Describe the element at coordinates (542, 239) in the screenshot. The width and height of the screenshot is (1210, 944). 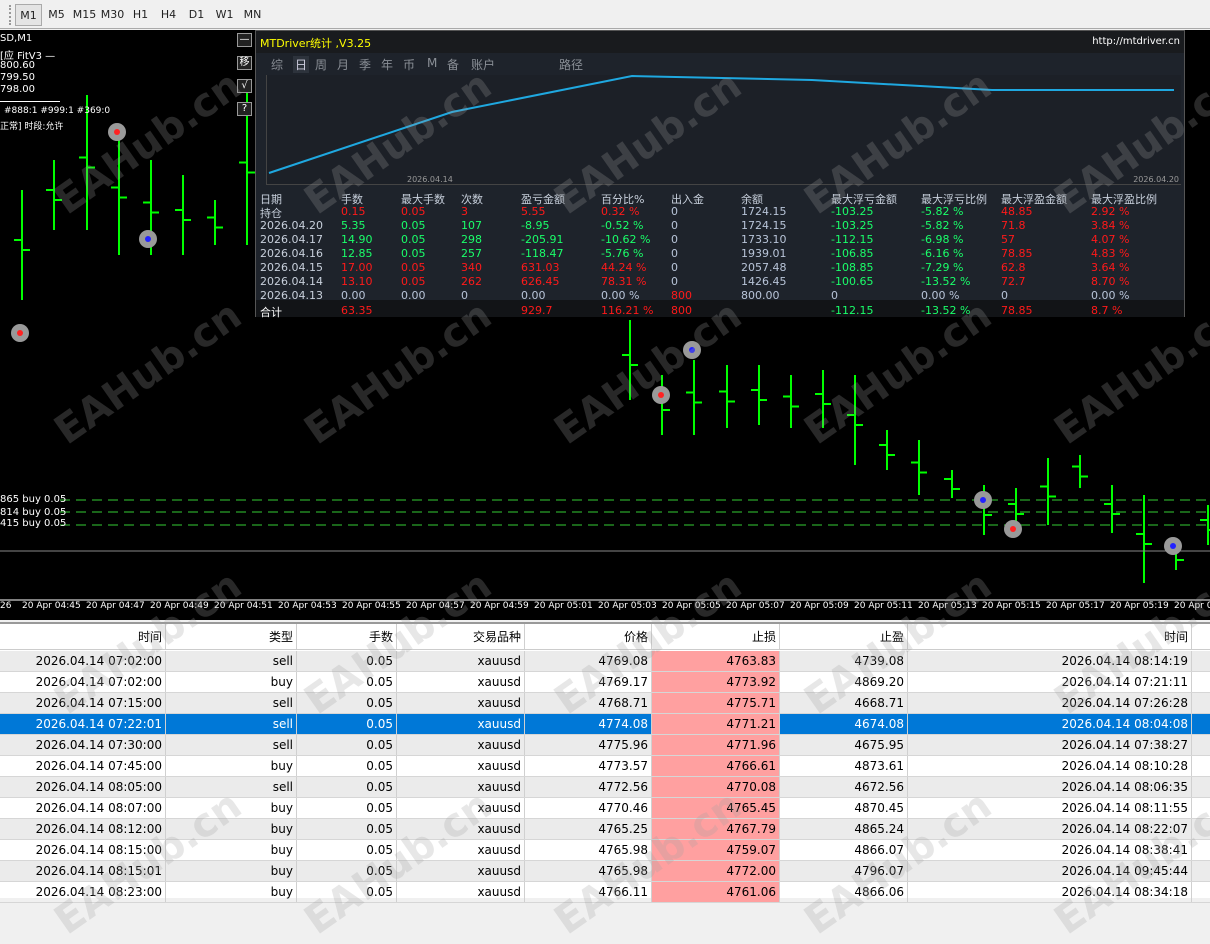
I see `stats-cell: -205.91` at that location.